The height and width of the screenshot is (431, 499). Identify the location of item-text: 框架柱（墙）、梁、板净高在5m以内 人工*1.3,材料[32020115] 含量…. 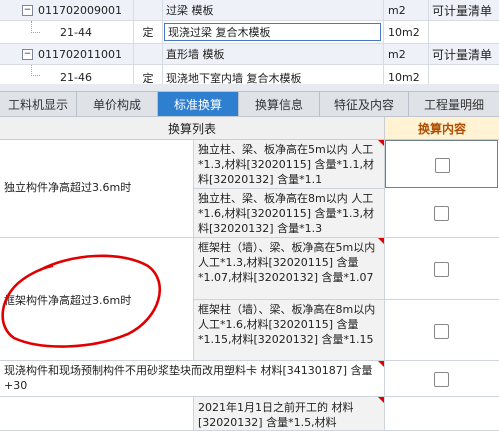
(287, 262).